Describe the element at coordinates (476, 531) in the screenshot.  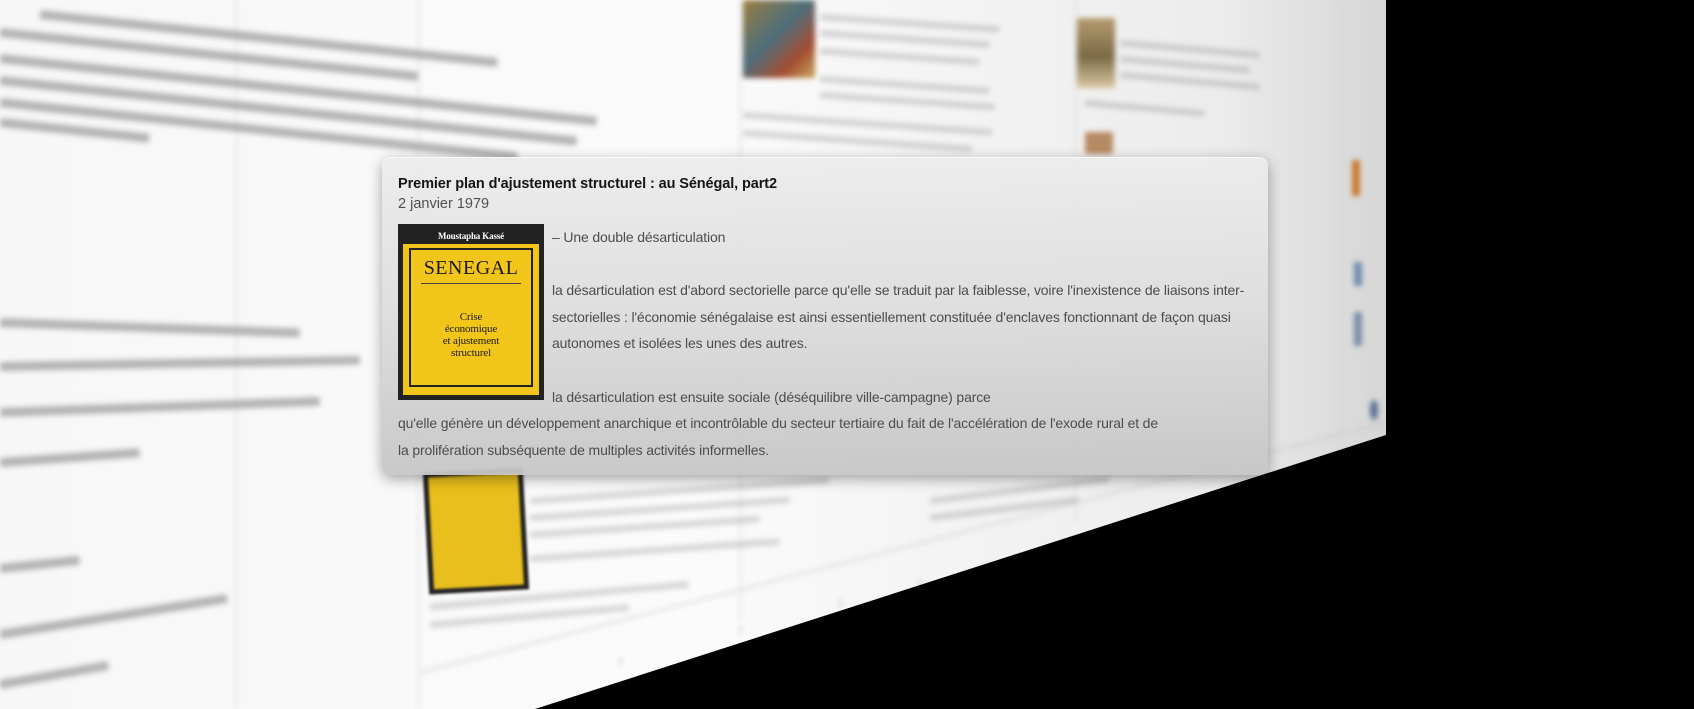
I see `background-book-cover` at that location.